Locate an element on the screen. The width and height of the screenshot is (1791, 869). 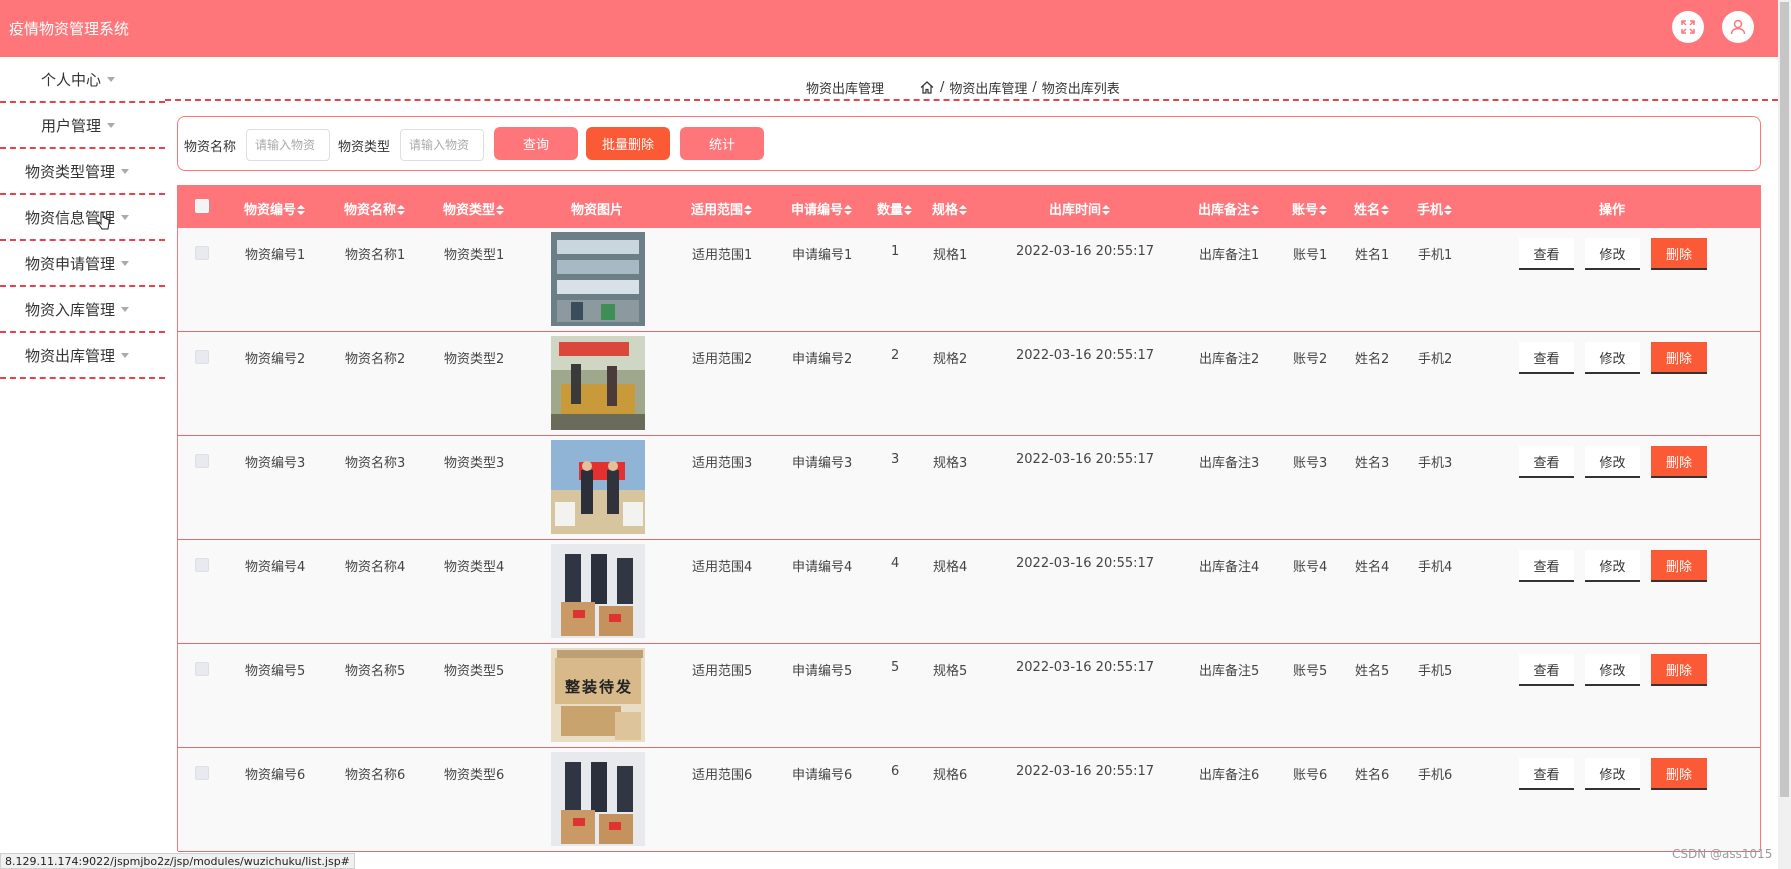
cell-spec: 规格5 is located at coordinates (950, 671).